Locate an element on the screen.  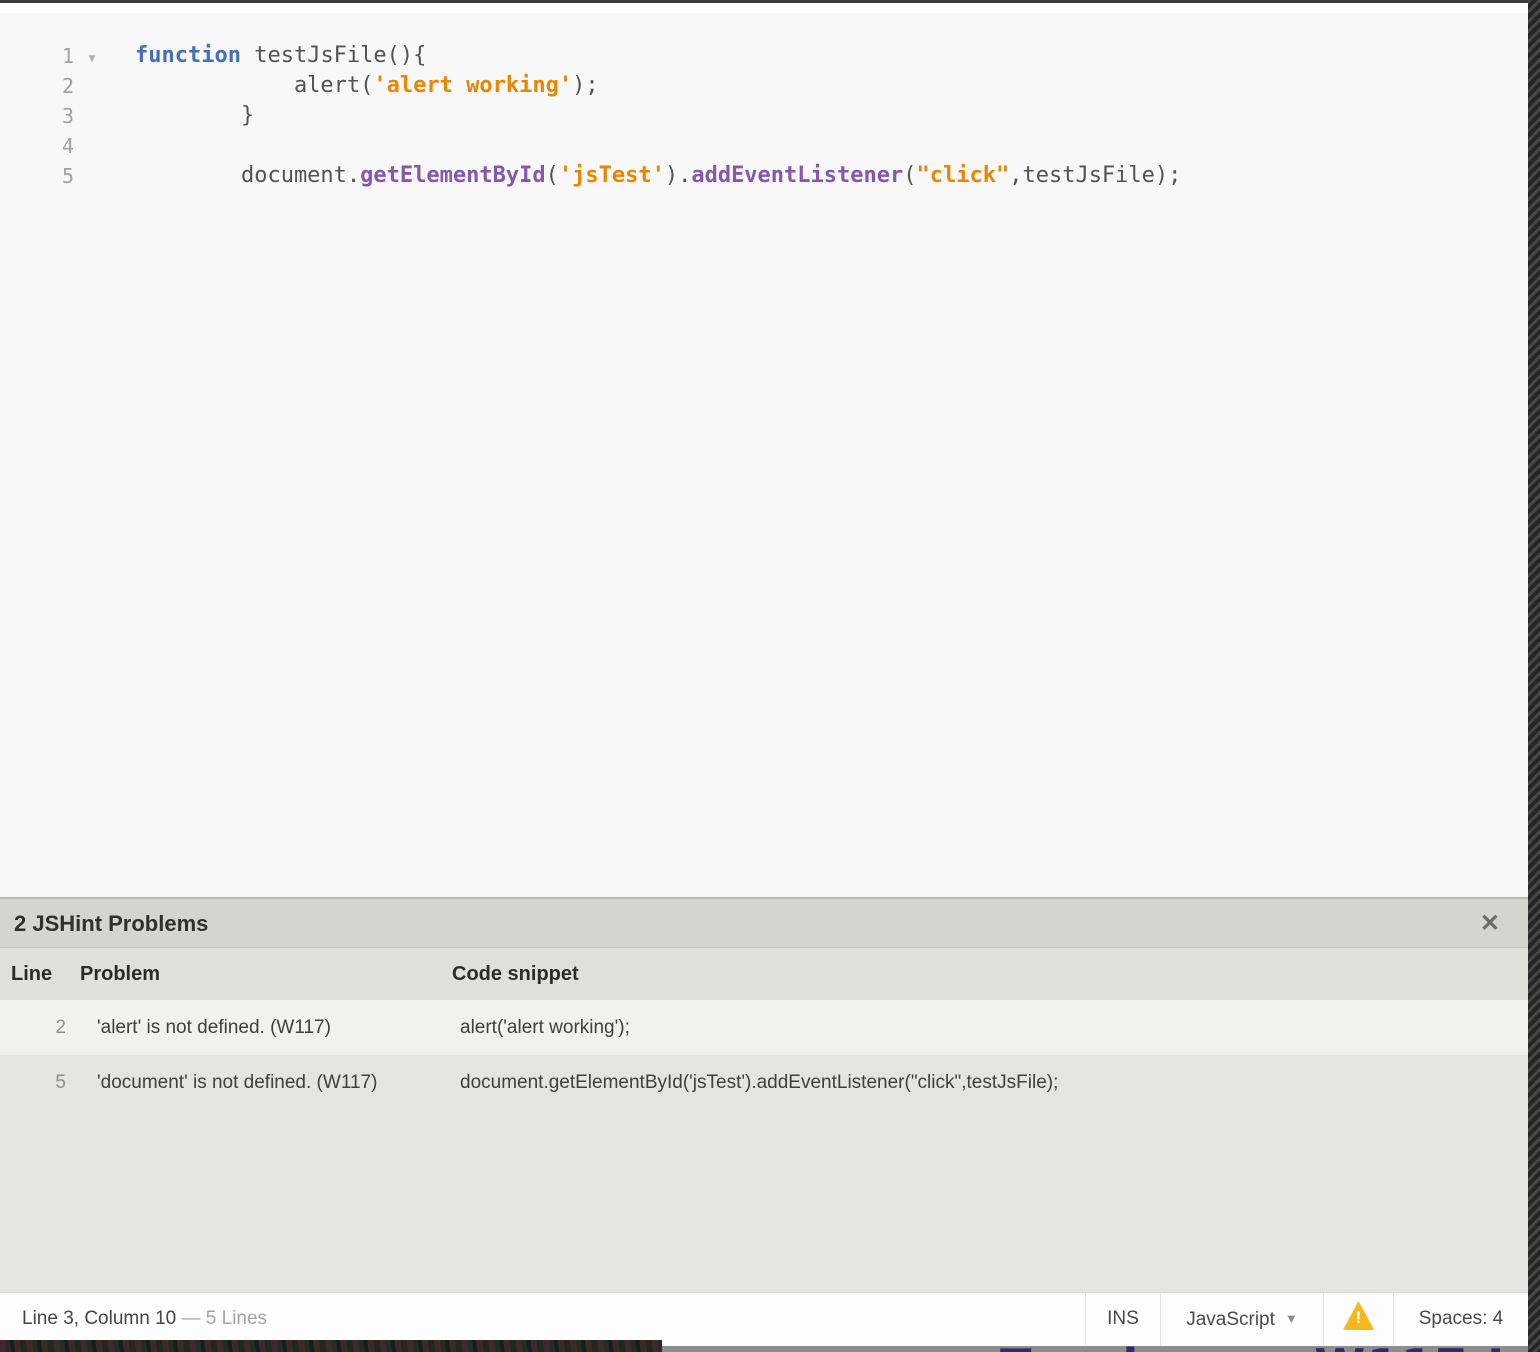
code-text: alert('alert working'); is located at coordinates (354, 86).